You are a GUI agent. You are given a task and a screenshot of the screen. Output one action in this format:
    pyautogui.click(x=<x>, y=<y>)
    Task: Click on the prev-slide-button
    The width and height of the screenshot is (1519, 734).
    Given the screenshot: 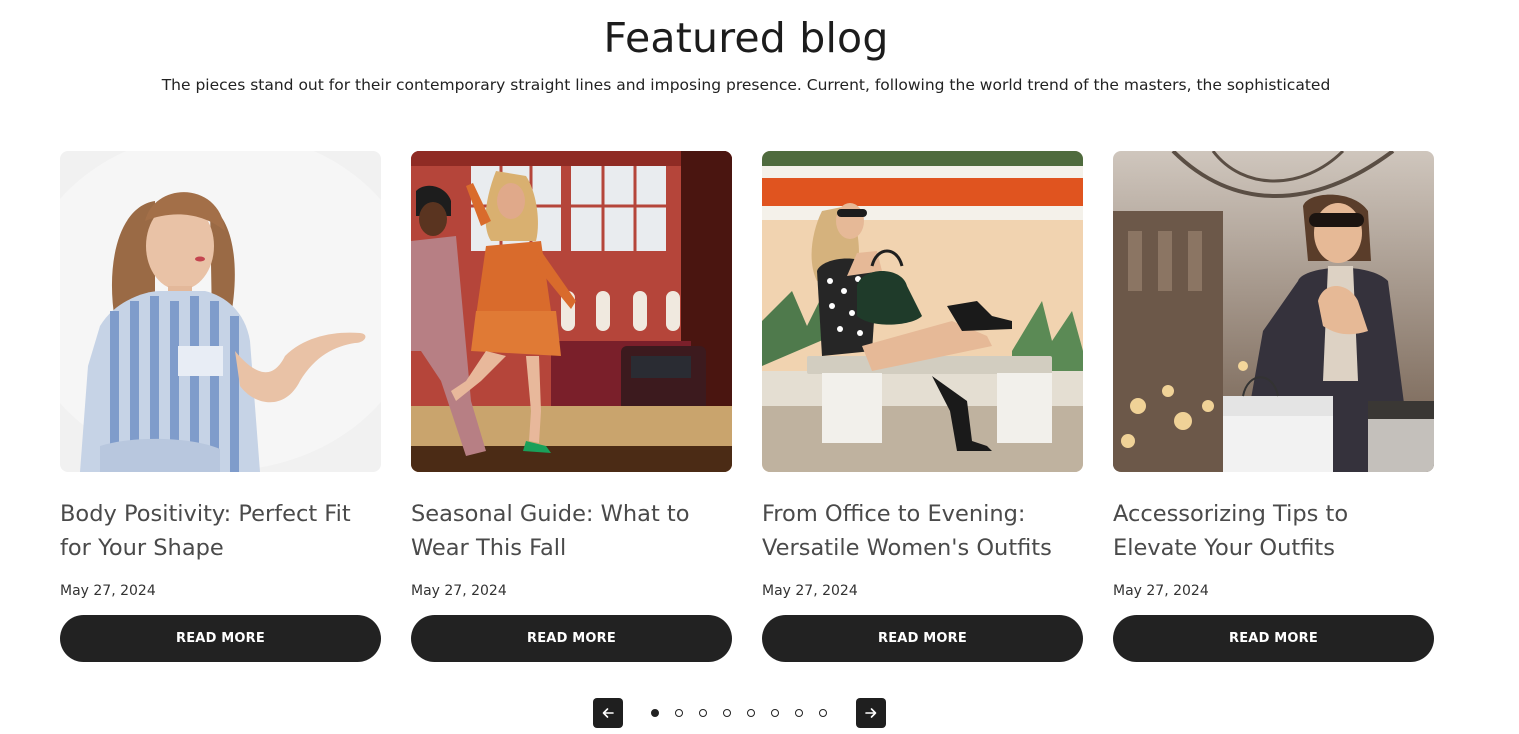 What is the action you would take?
    pyautogui.click(x=608, y=713)
    